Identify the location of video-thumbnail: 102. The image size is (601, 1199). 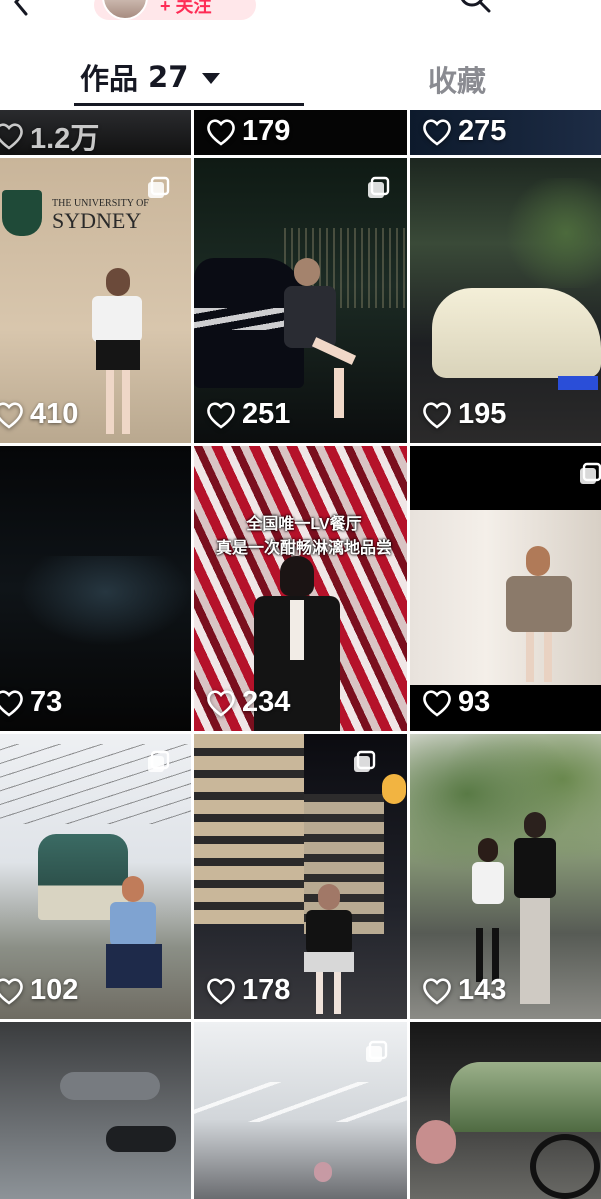
(95, 876).